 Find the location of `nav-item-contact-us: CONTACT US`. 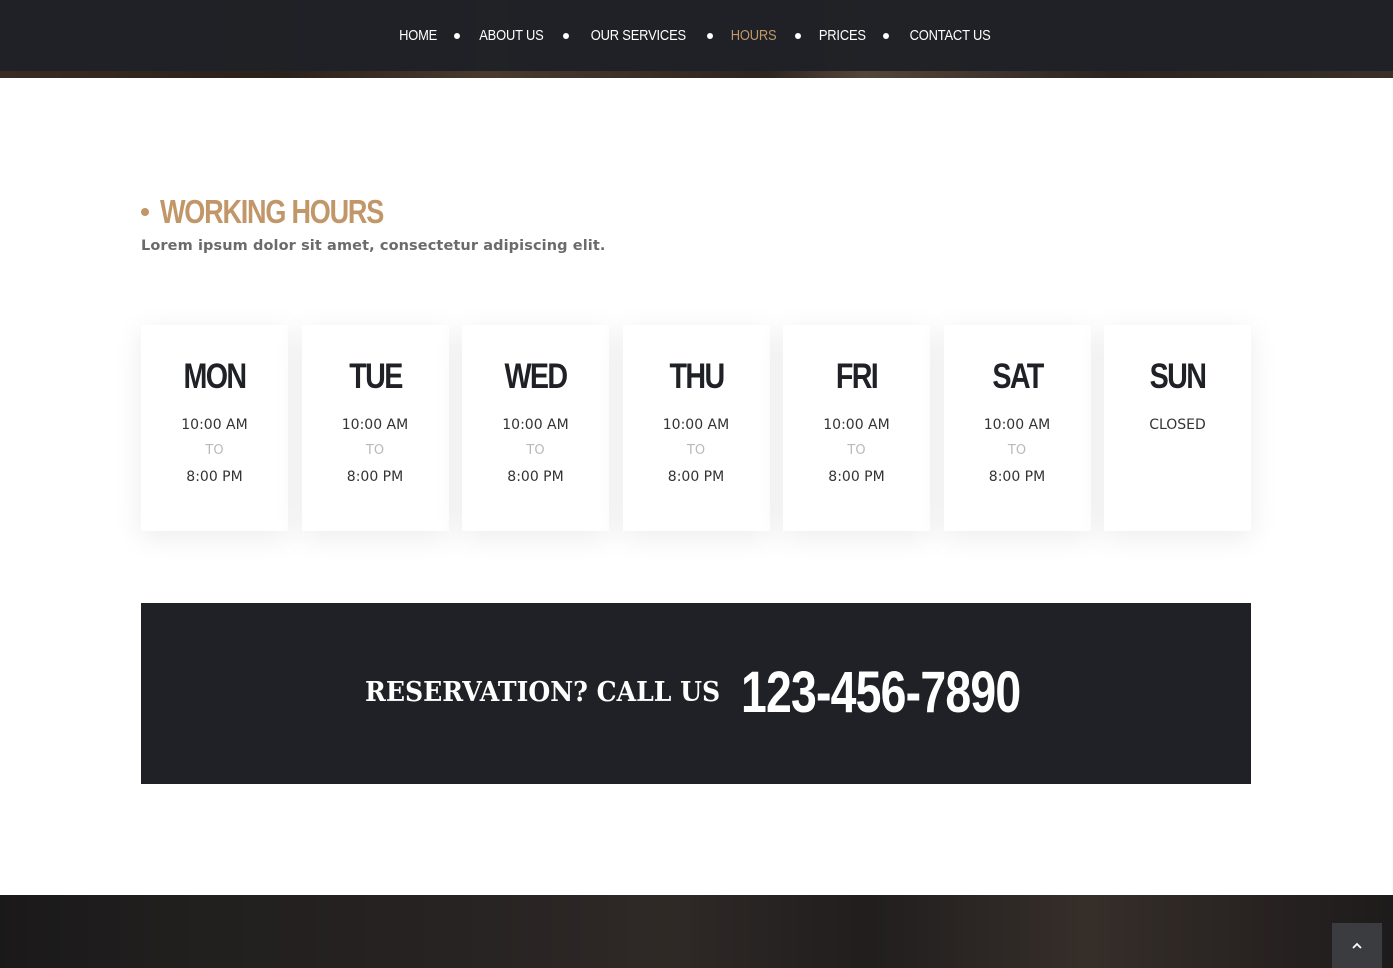

nav-item-contact-us: CONTACT US is located at coordinates (950, 35).